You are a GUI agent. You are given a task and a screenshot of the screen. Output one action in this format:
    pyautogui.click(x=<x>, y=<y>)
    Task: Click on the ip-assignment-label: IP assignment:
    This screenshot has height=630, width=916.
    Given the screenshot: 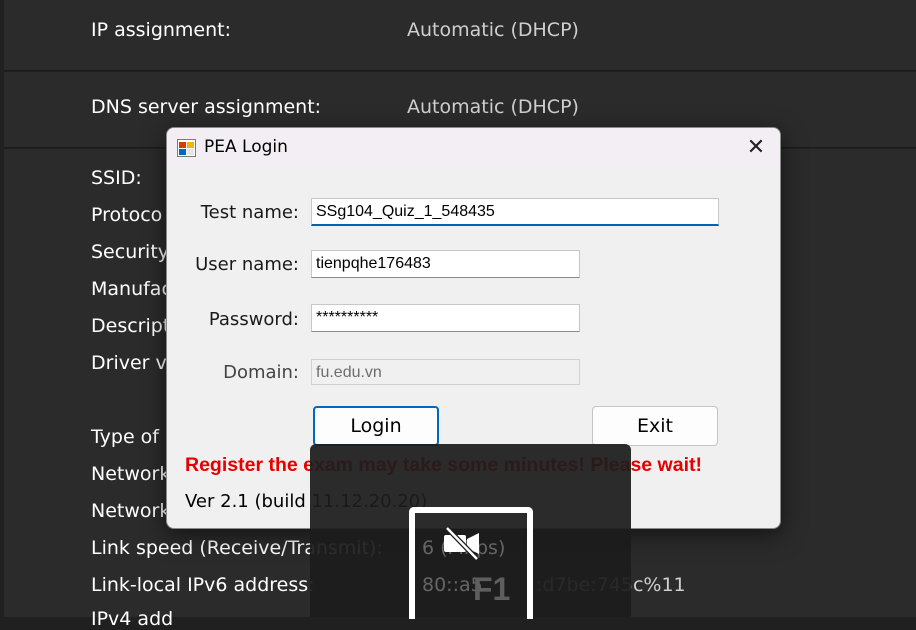 What is the action you would take?
    pyautogui.click(x=161, y=30)
    